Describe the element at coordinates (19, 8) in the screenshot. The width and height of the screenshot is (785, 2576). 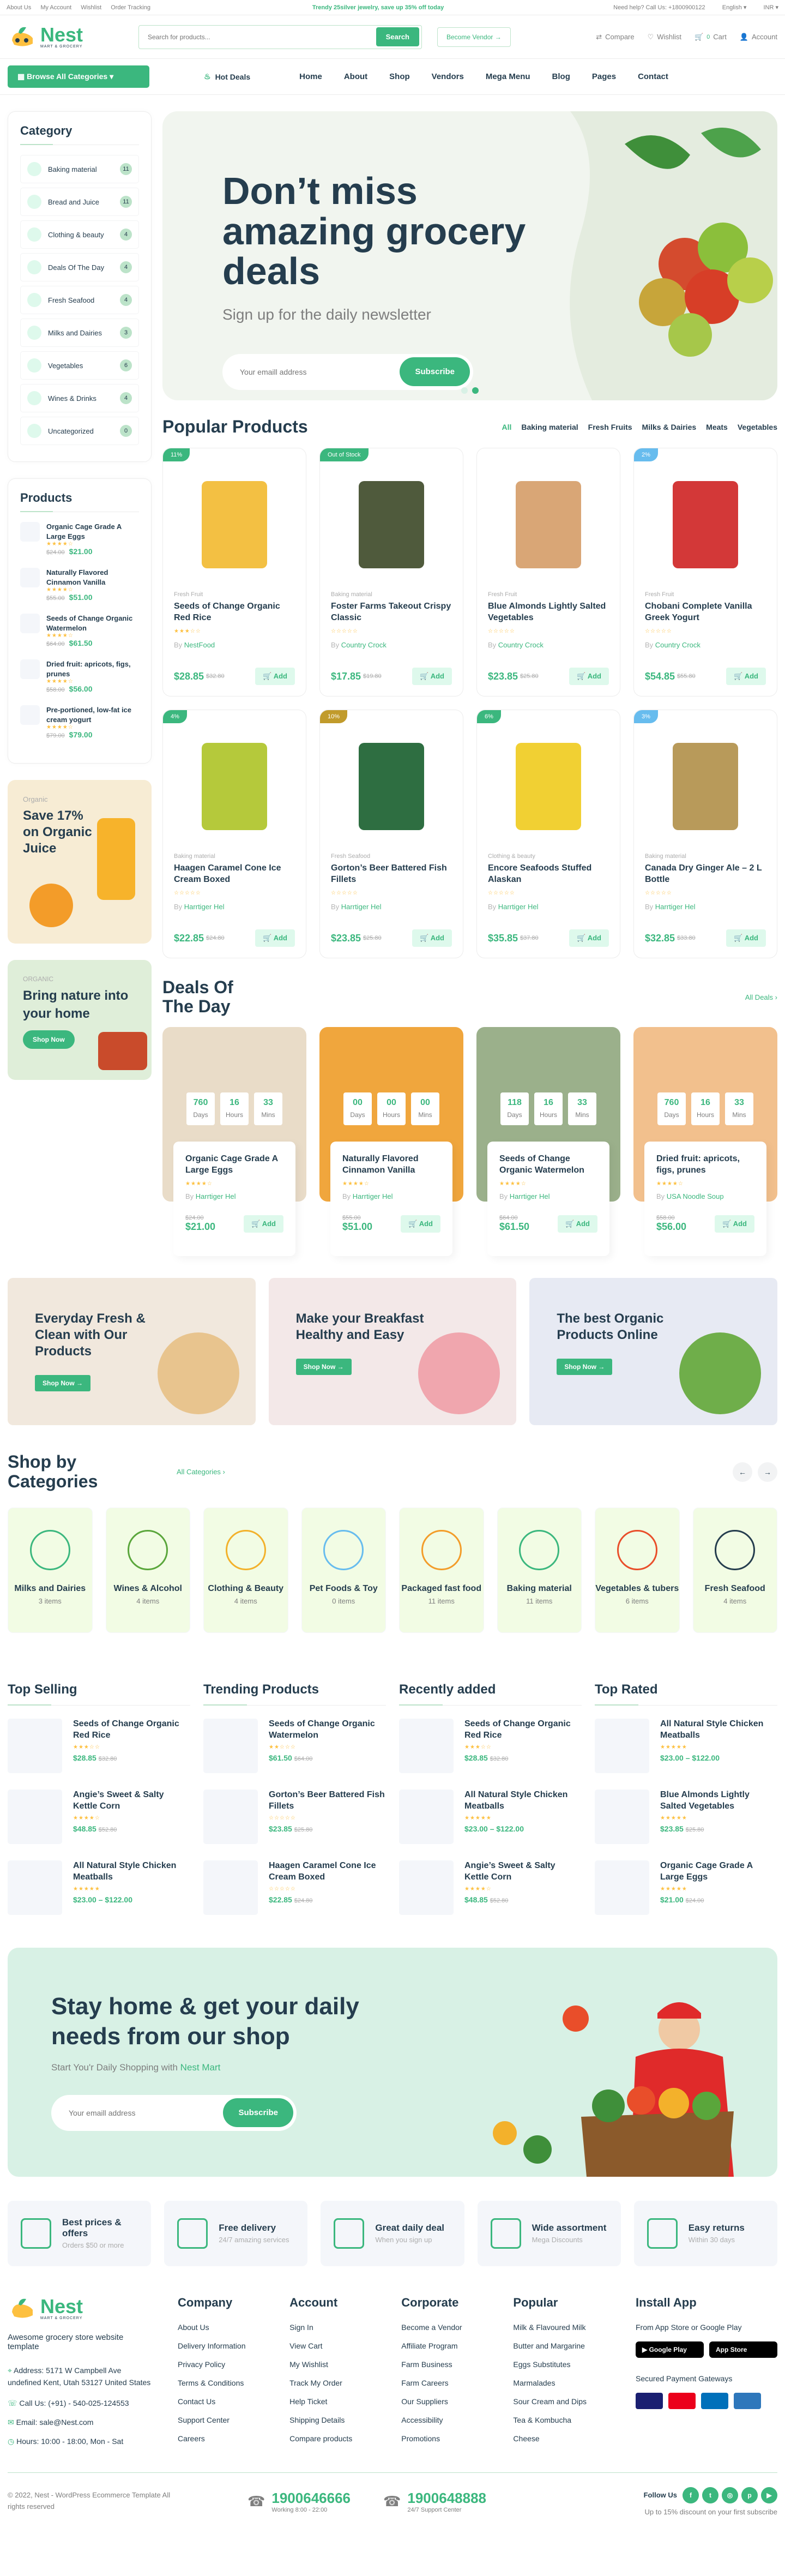
I see `top-link-about: About Us` at that location.